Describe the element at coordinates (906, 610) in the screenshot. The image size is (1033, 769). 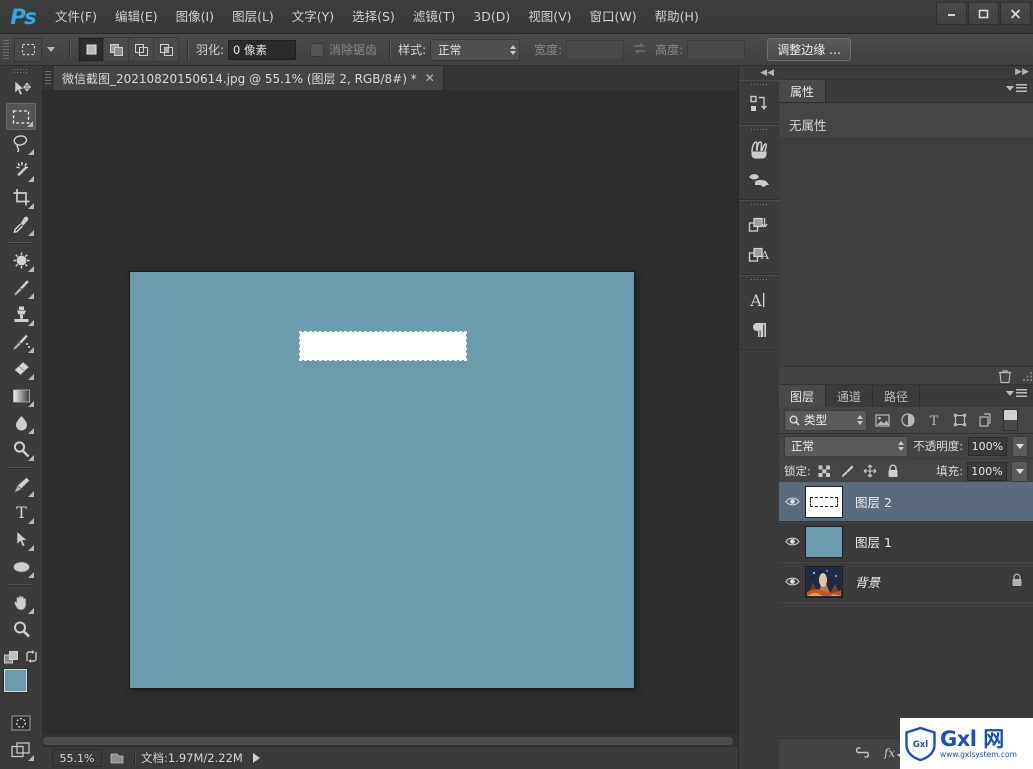
I see `layer-list: 图层 2 图层 1 背景` at that location.